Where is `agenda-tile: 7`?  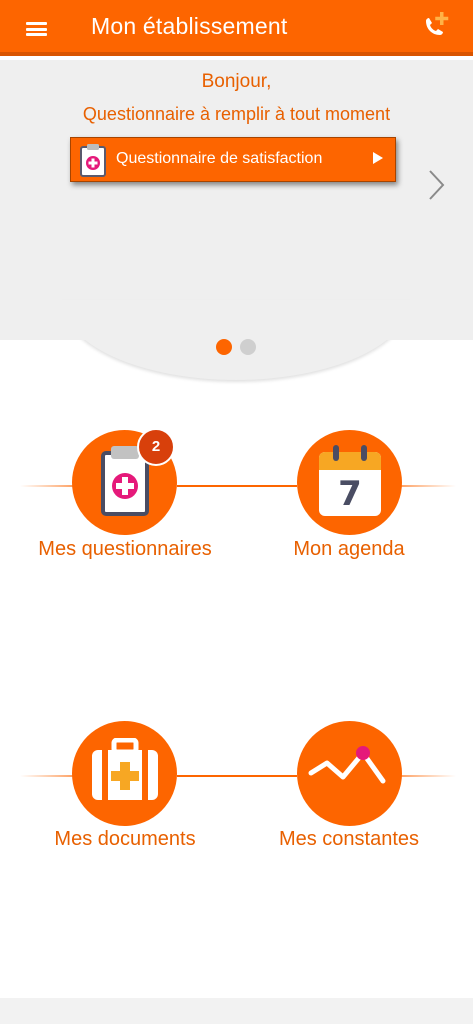 agenda-tile: 7 is located at coordinates (349, 482).